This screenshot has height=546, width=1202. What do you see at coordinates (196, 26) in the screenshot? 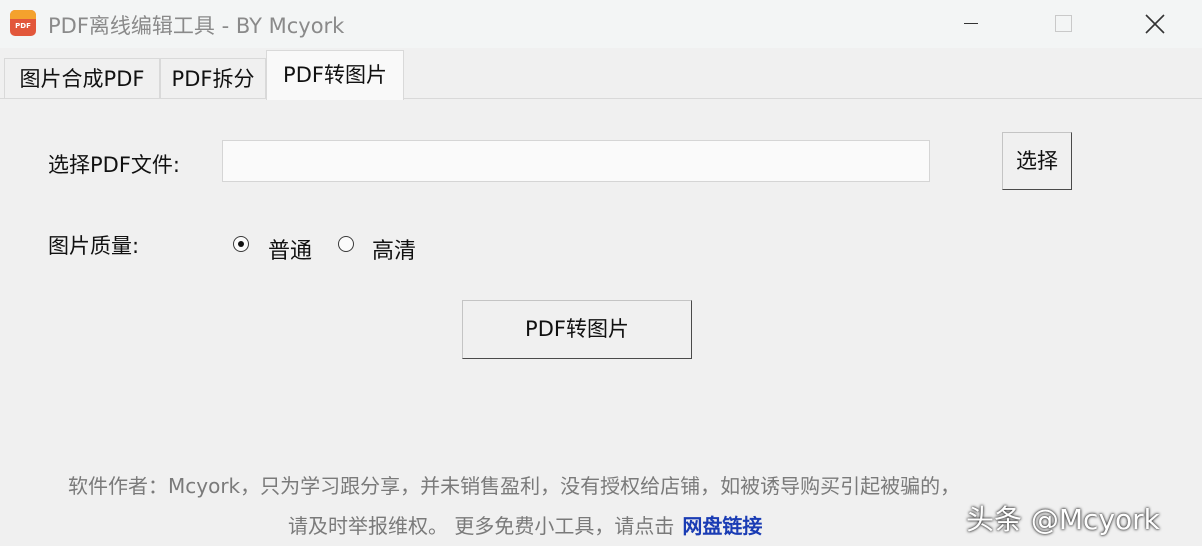
I see `window-title: PDF离线编辑工具 - BY Mcyork` at bounding box center [196, 26].